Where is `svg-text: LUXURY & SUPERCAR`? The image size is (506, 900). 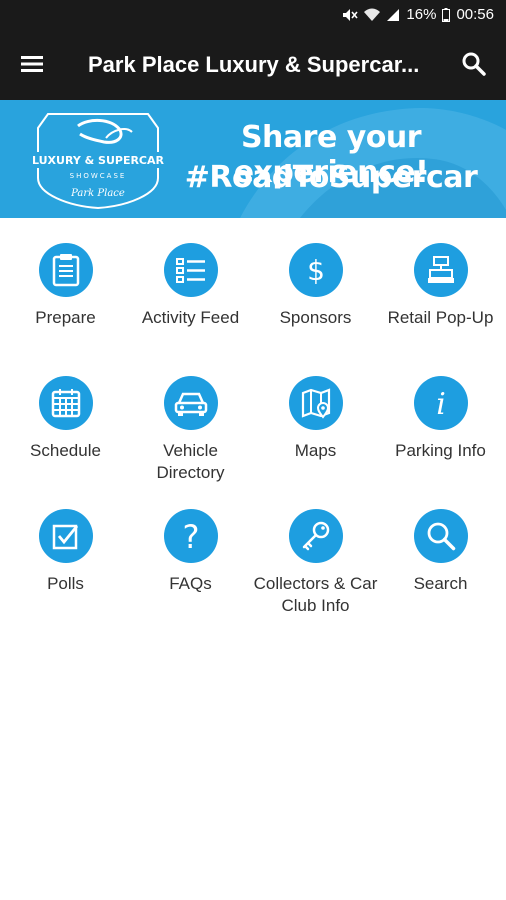
svg-text: LUXURY & SUPERCAR is located at coordinates (98, 160).